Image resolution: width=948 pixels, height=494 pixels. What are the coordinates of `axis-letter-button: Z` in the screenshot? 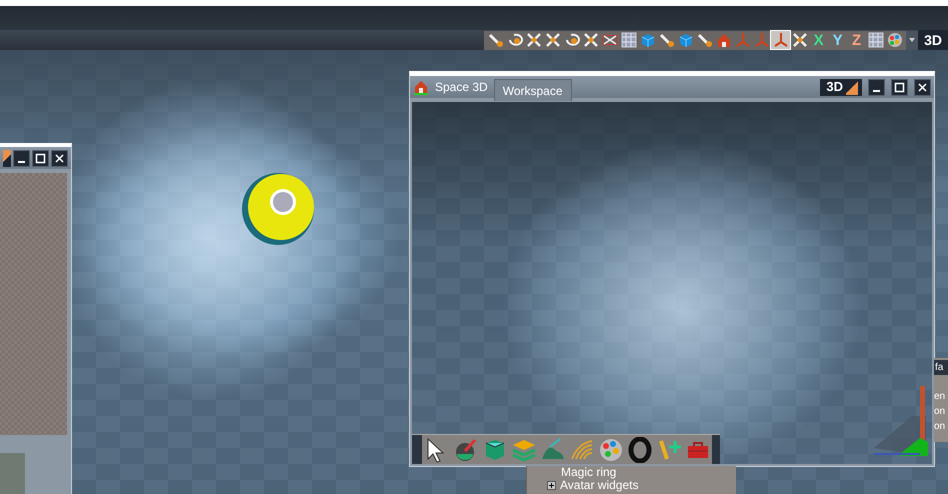 It's located at (856, 40).